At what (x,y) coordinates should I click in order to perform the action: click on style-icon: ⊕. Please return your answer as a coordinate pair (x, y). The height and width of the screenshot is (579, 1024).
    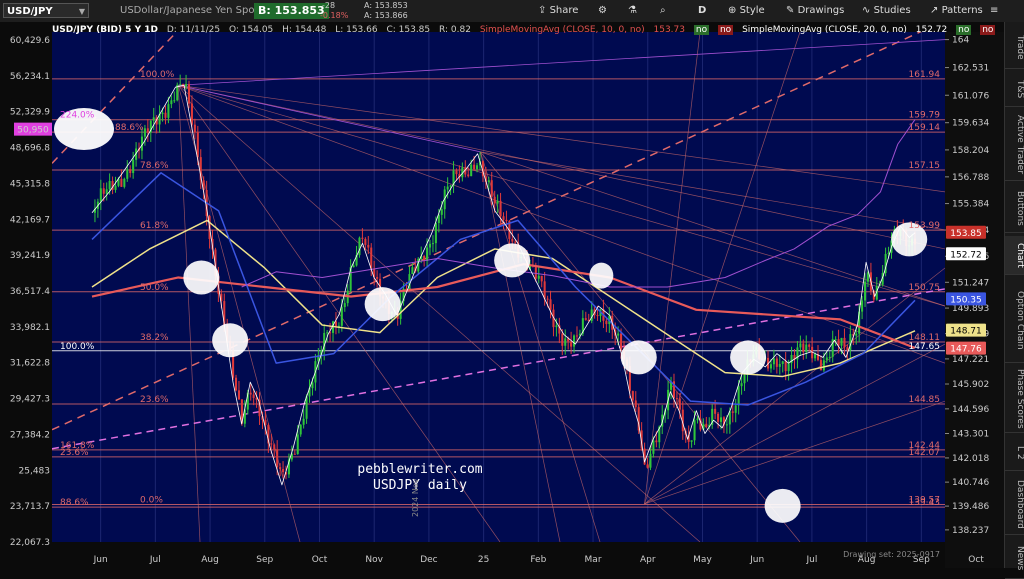
    Looking at the image, I should click on (734, 10).